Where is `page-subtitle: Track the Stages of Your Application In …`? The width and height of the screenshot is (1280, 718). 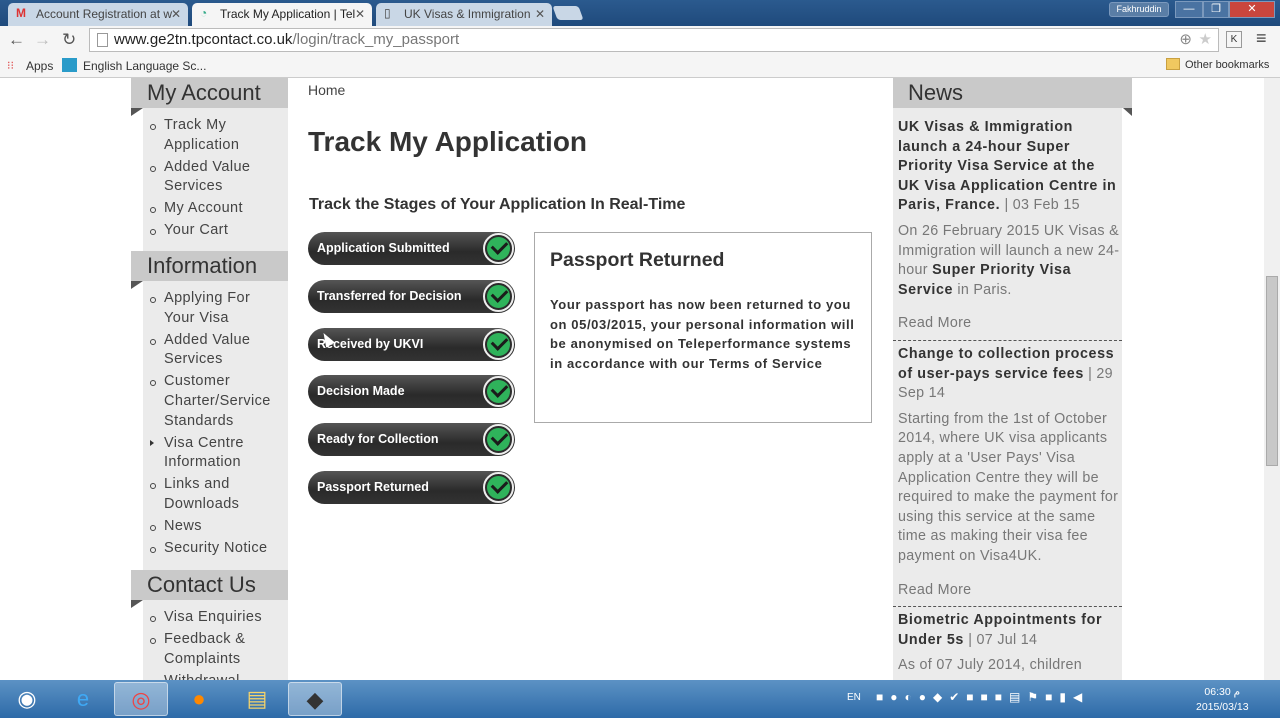
page-subtitle: Track the Stages of Your Application In … is located at coordinates (497, 204).